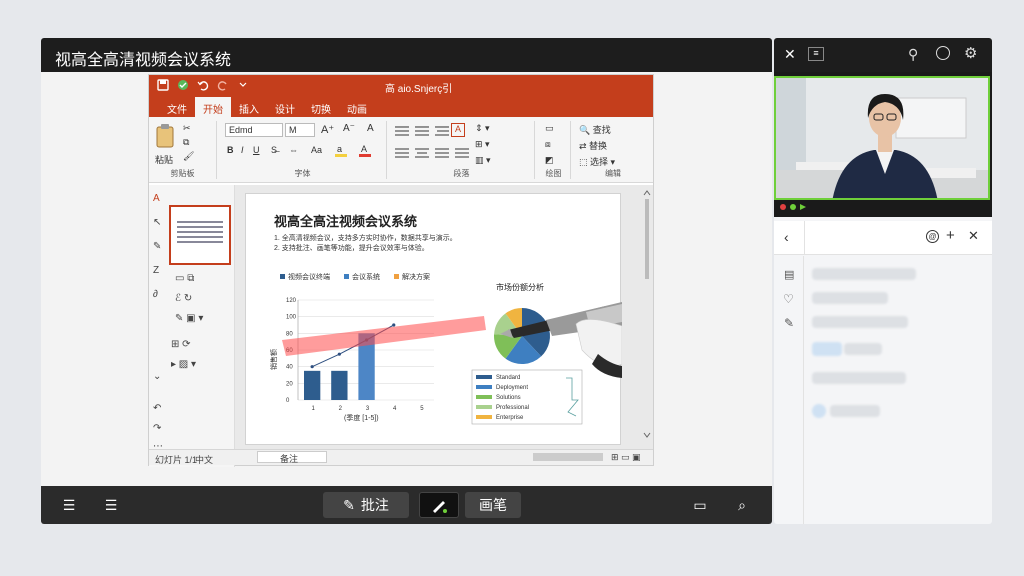 This screenshot has width=1024, height=576. I want to click on styles-icon: ◩, so click(549, 160).